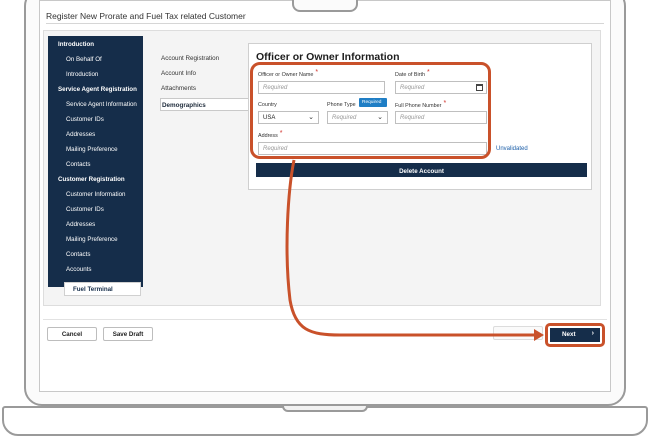  Describe the element at coordinates (72, 334) in the screenshot. I see `cancel-button: Cancel` at that location.